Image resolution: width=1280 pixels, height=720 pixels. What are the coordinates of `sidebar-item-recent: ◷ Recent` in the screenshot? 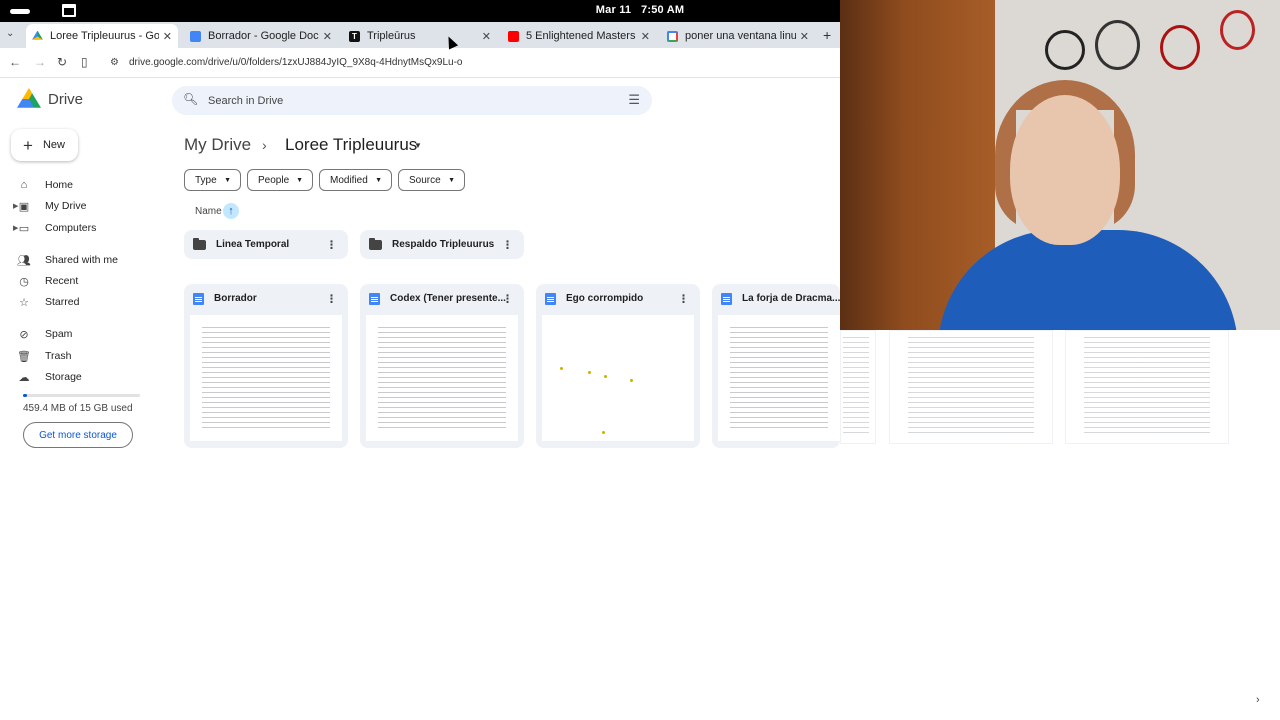 It's located at (47, 281).